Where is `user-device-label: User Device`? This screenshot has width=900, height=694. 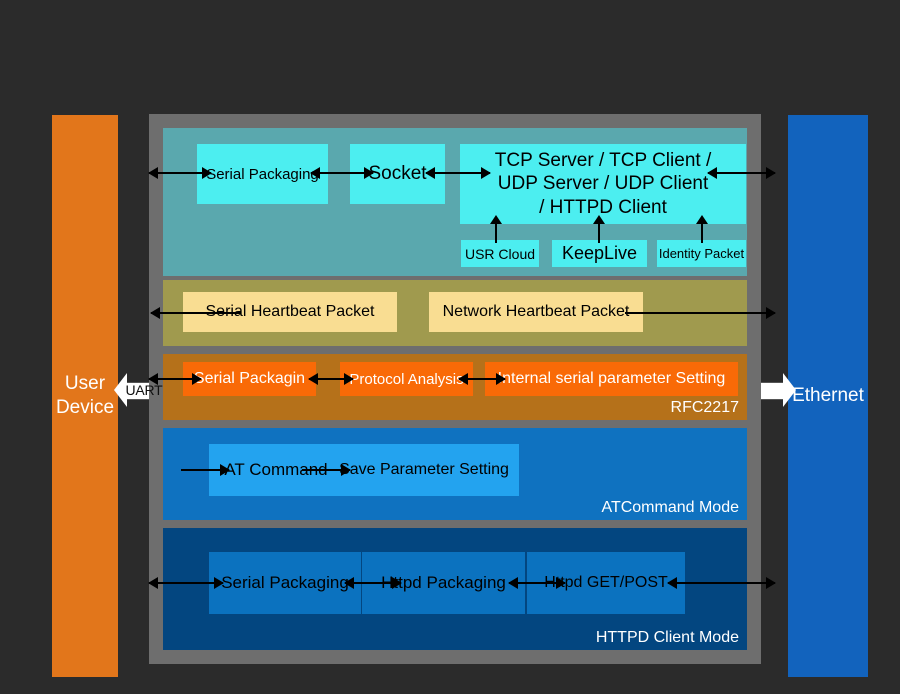
user-device-label: User Device is located at coordinates (85, 396).